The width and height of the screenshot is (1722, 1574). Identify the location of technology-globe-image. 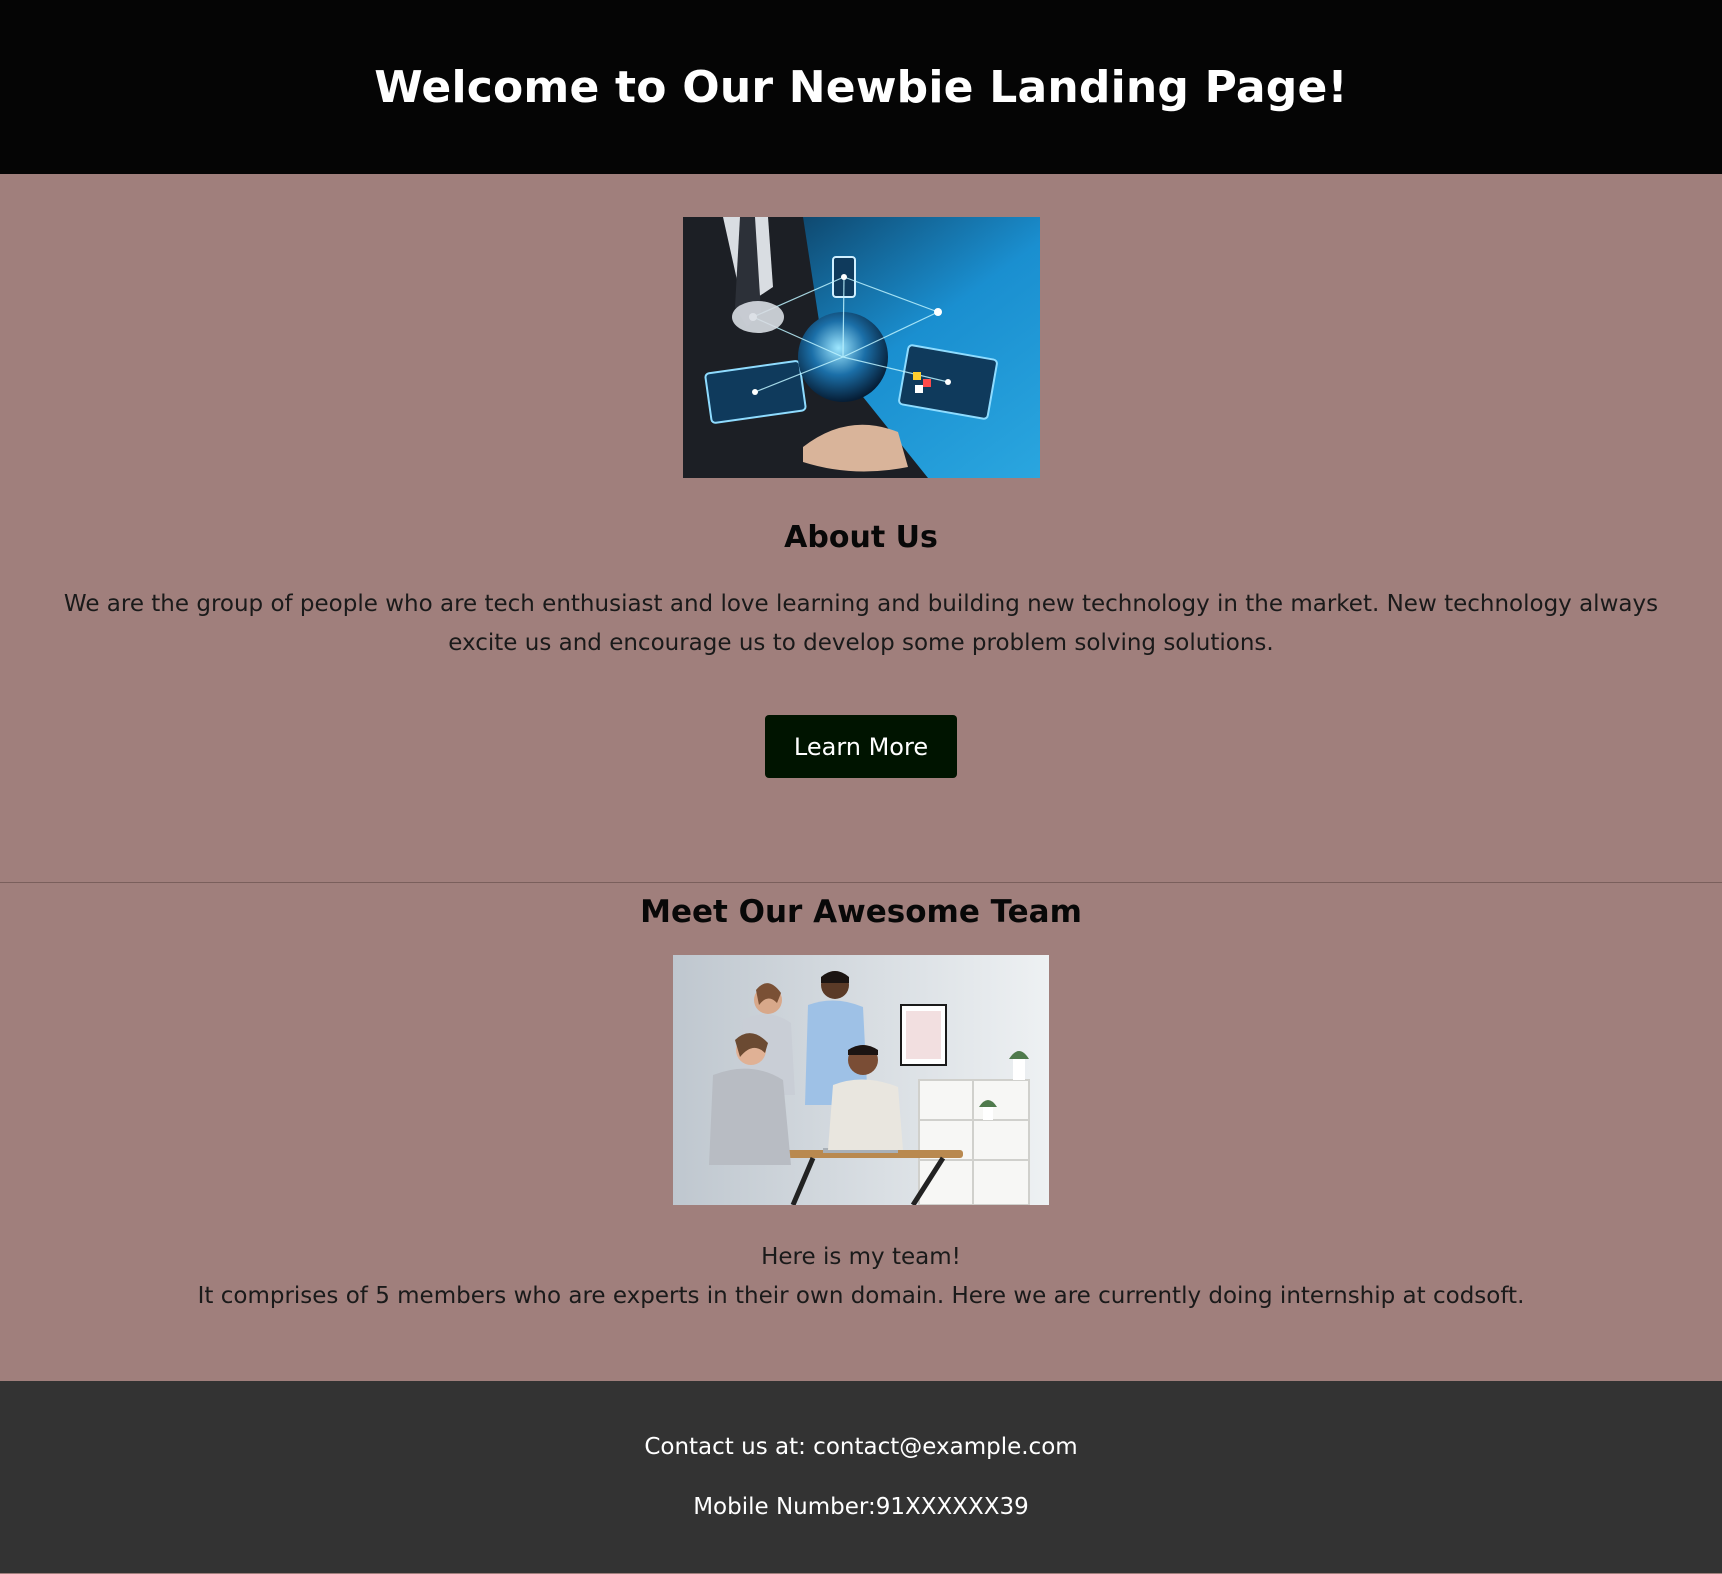
(861, 347).